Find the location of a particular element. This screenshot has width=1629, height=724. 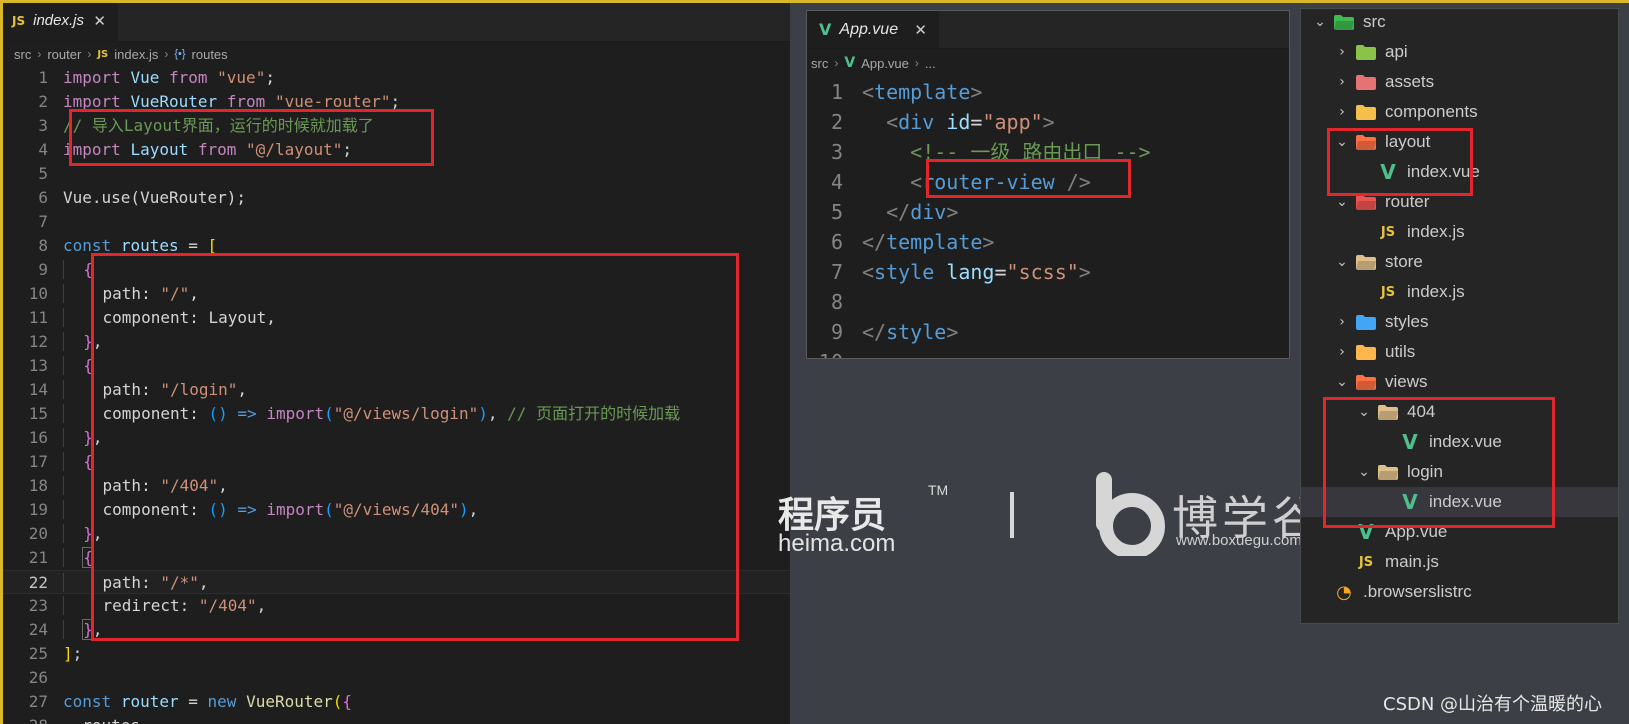

explorer-item-views: ⌄ views is located at coordinates (1459, 382).